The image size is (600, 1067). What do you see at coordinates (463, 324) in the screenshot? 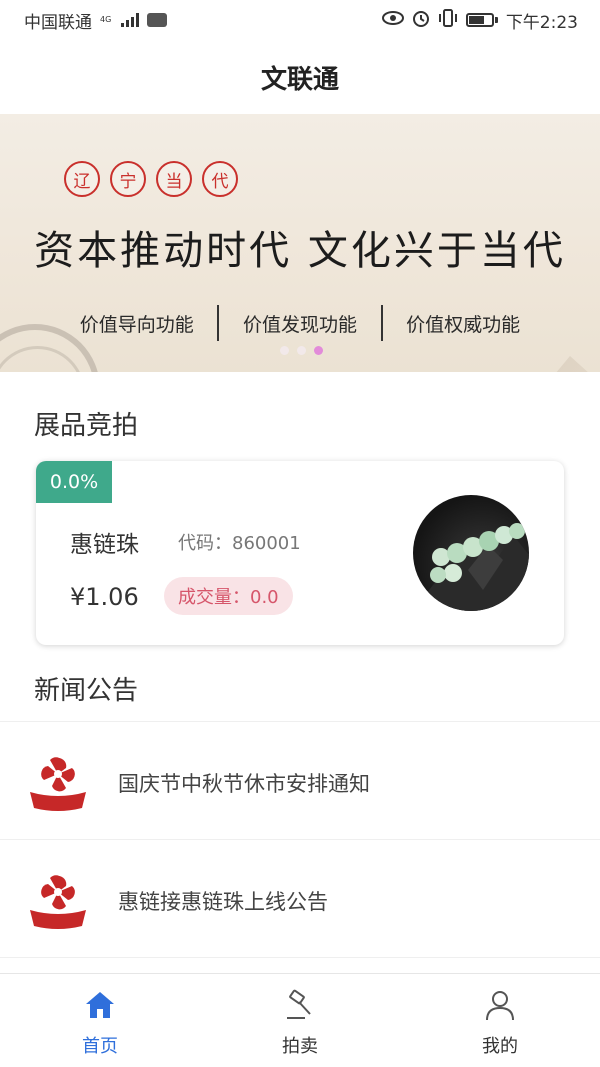
I see `banner-function-item: 价值权威功能` at bounding box center [463, 324].